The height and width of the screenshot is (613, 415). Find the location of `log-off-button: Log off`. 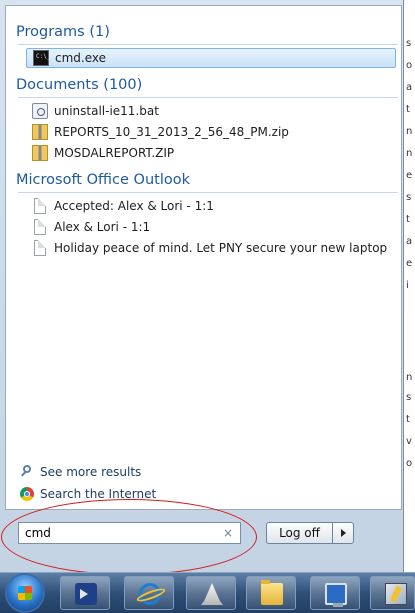

log-off-button: Log off is located at coordinates (299, 533).